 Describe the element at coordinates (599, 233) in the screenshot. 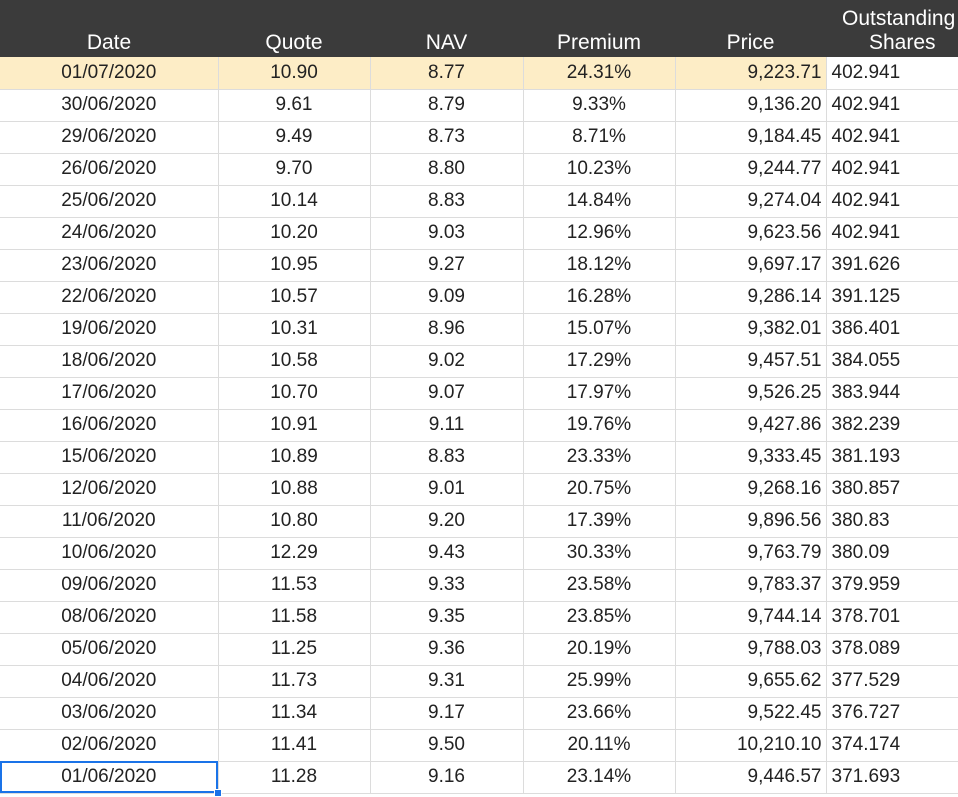

I see `cell-premium: 12.96%` at that location.